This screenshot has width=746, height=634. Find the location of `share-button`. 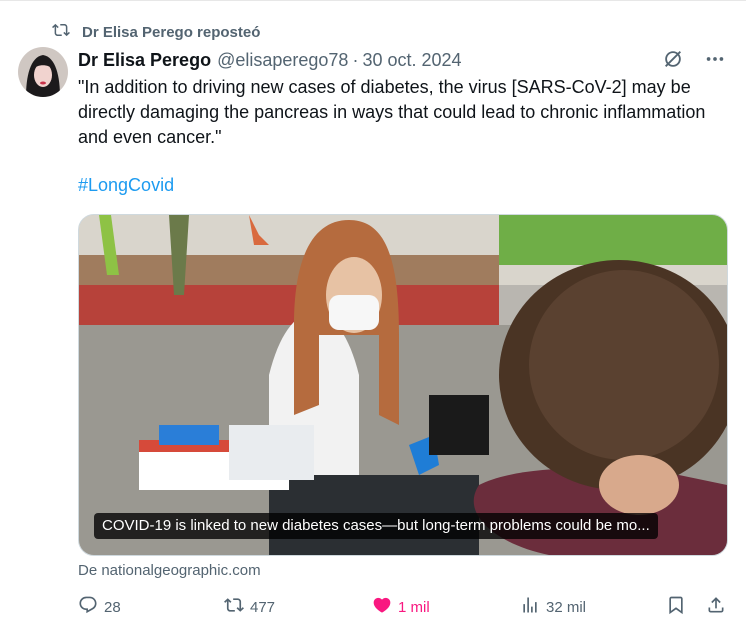

share-button is located at coordinates (716, 607).